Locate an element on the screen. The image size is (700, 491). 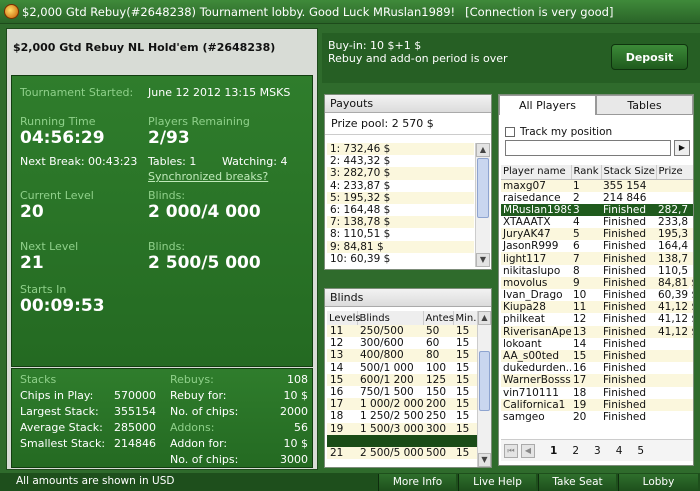
addon-for-label: Addon for: is located at coordinates (199, 443).